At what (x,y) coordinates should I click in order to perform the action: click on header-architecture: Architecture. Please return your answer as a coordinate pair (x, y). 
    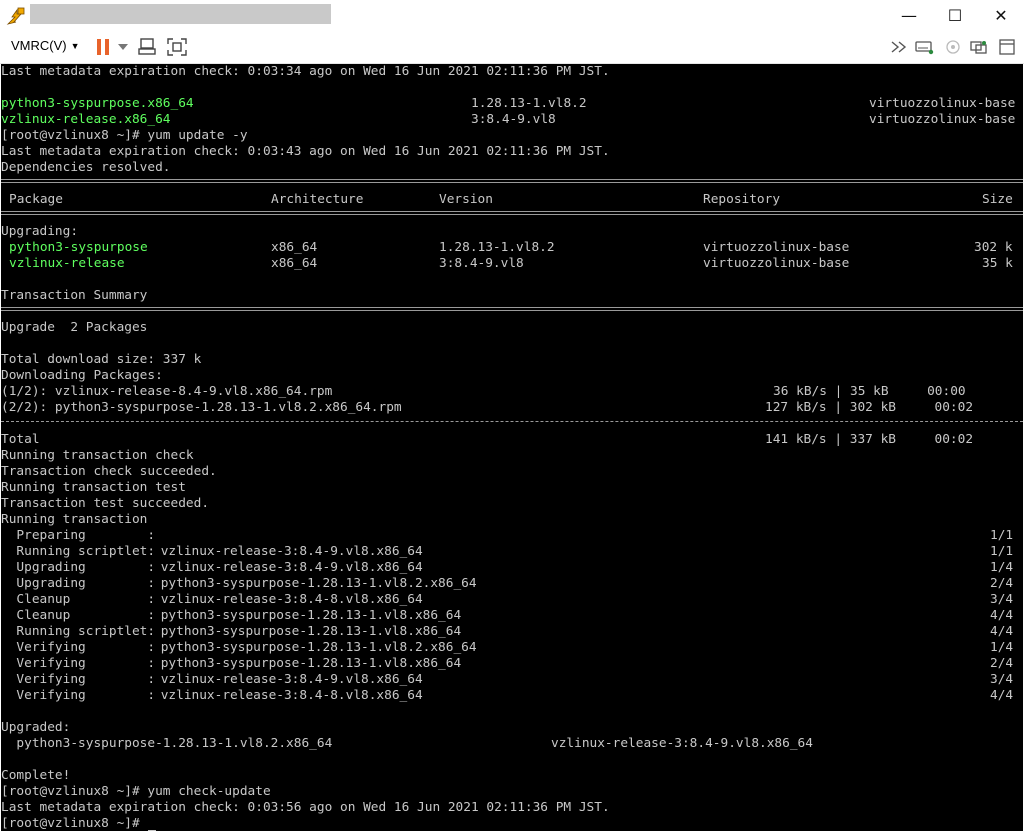
    Looking at the image, I should click on (317, 199).